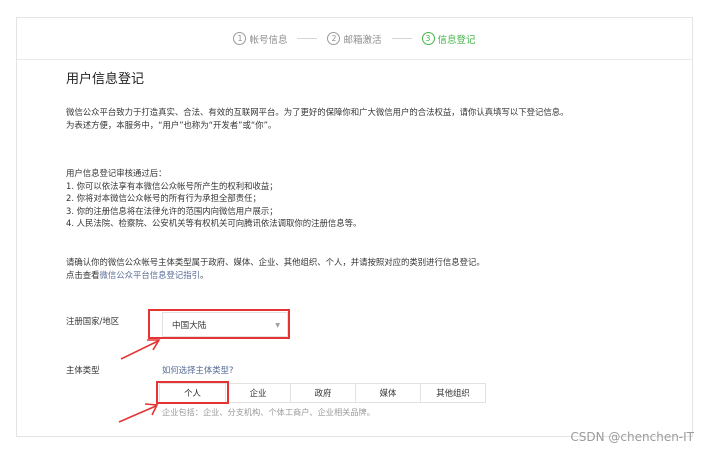  I want to click on step-number: 2, so click(334, 38).